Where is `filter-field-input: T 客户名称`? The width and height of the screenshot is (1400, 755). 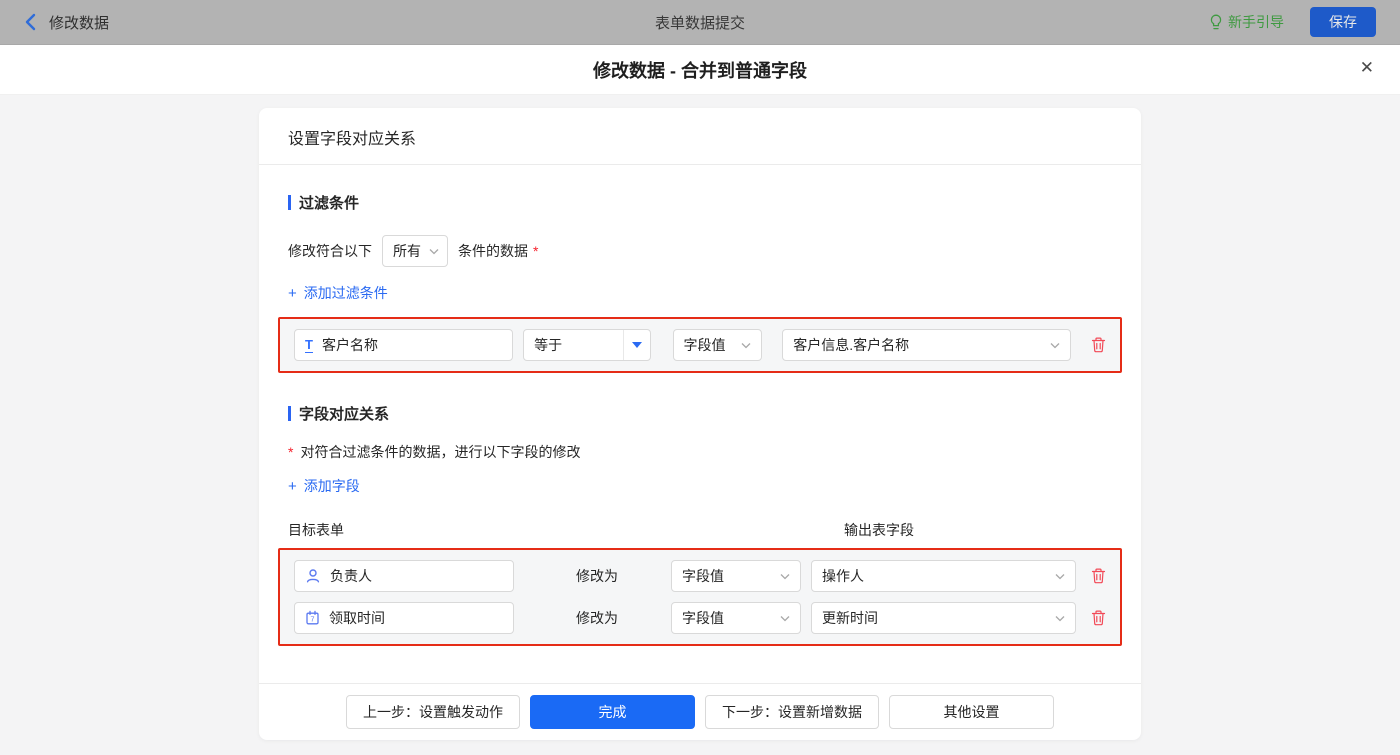 filter-field-input: T 客户名称 is located at coordinates (404, 345).